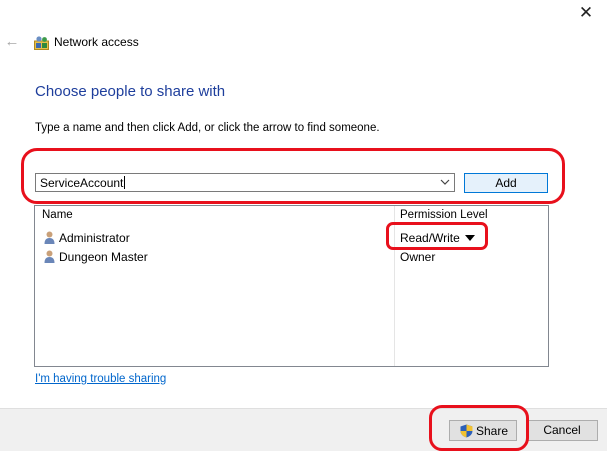 This screenshot has width=607, height=451. I want to click on share-button-label: Share, so click(492, 431).